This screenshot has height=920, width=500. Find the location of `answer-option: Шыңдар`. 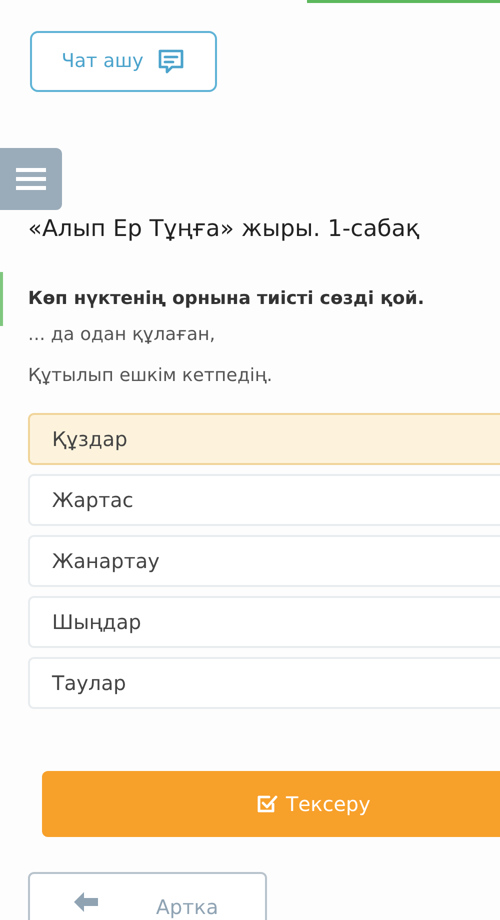

answer-option: Шыңдар is located at coordinates (264, 622).